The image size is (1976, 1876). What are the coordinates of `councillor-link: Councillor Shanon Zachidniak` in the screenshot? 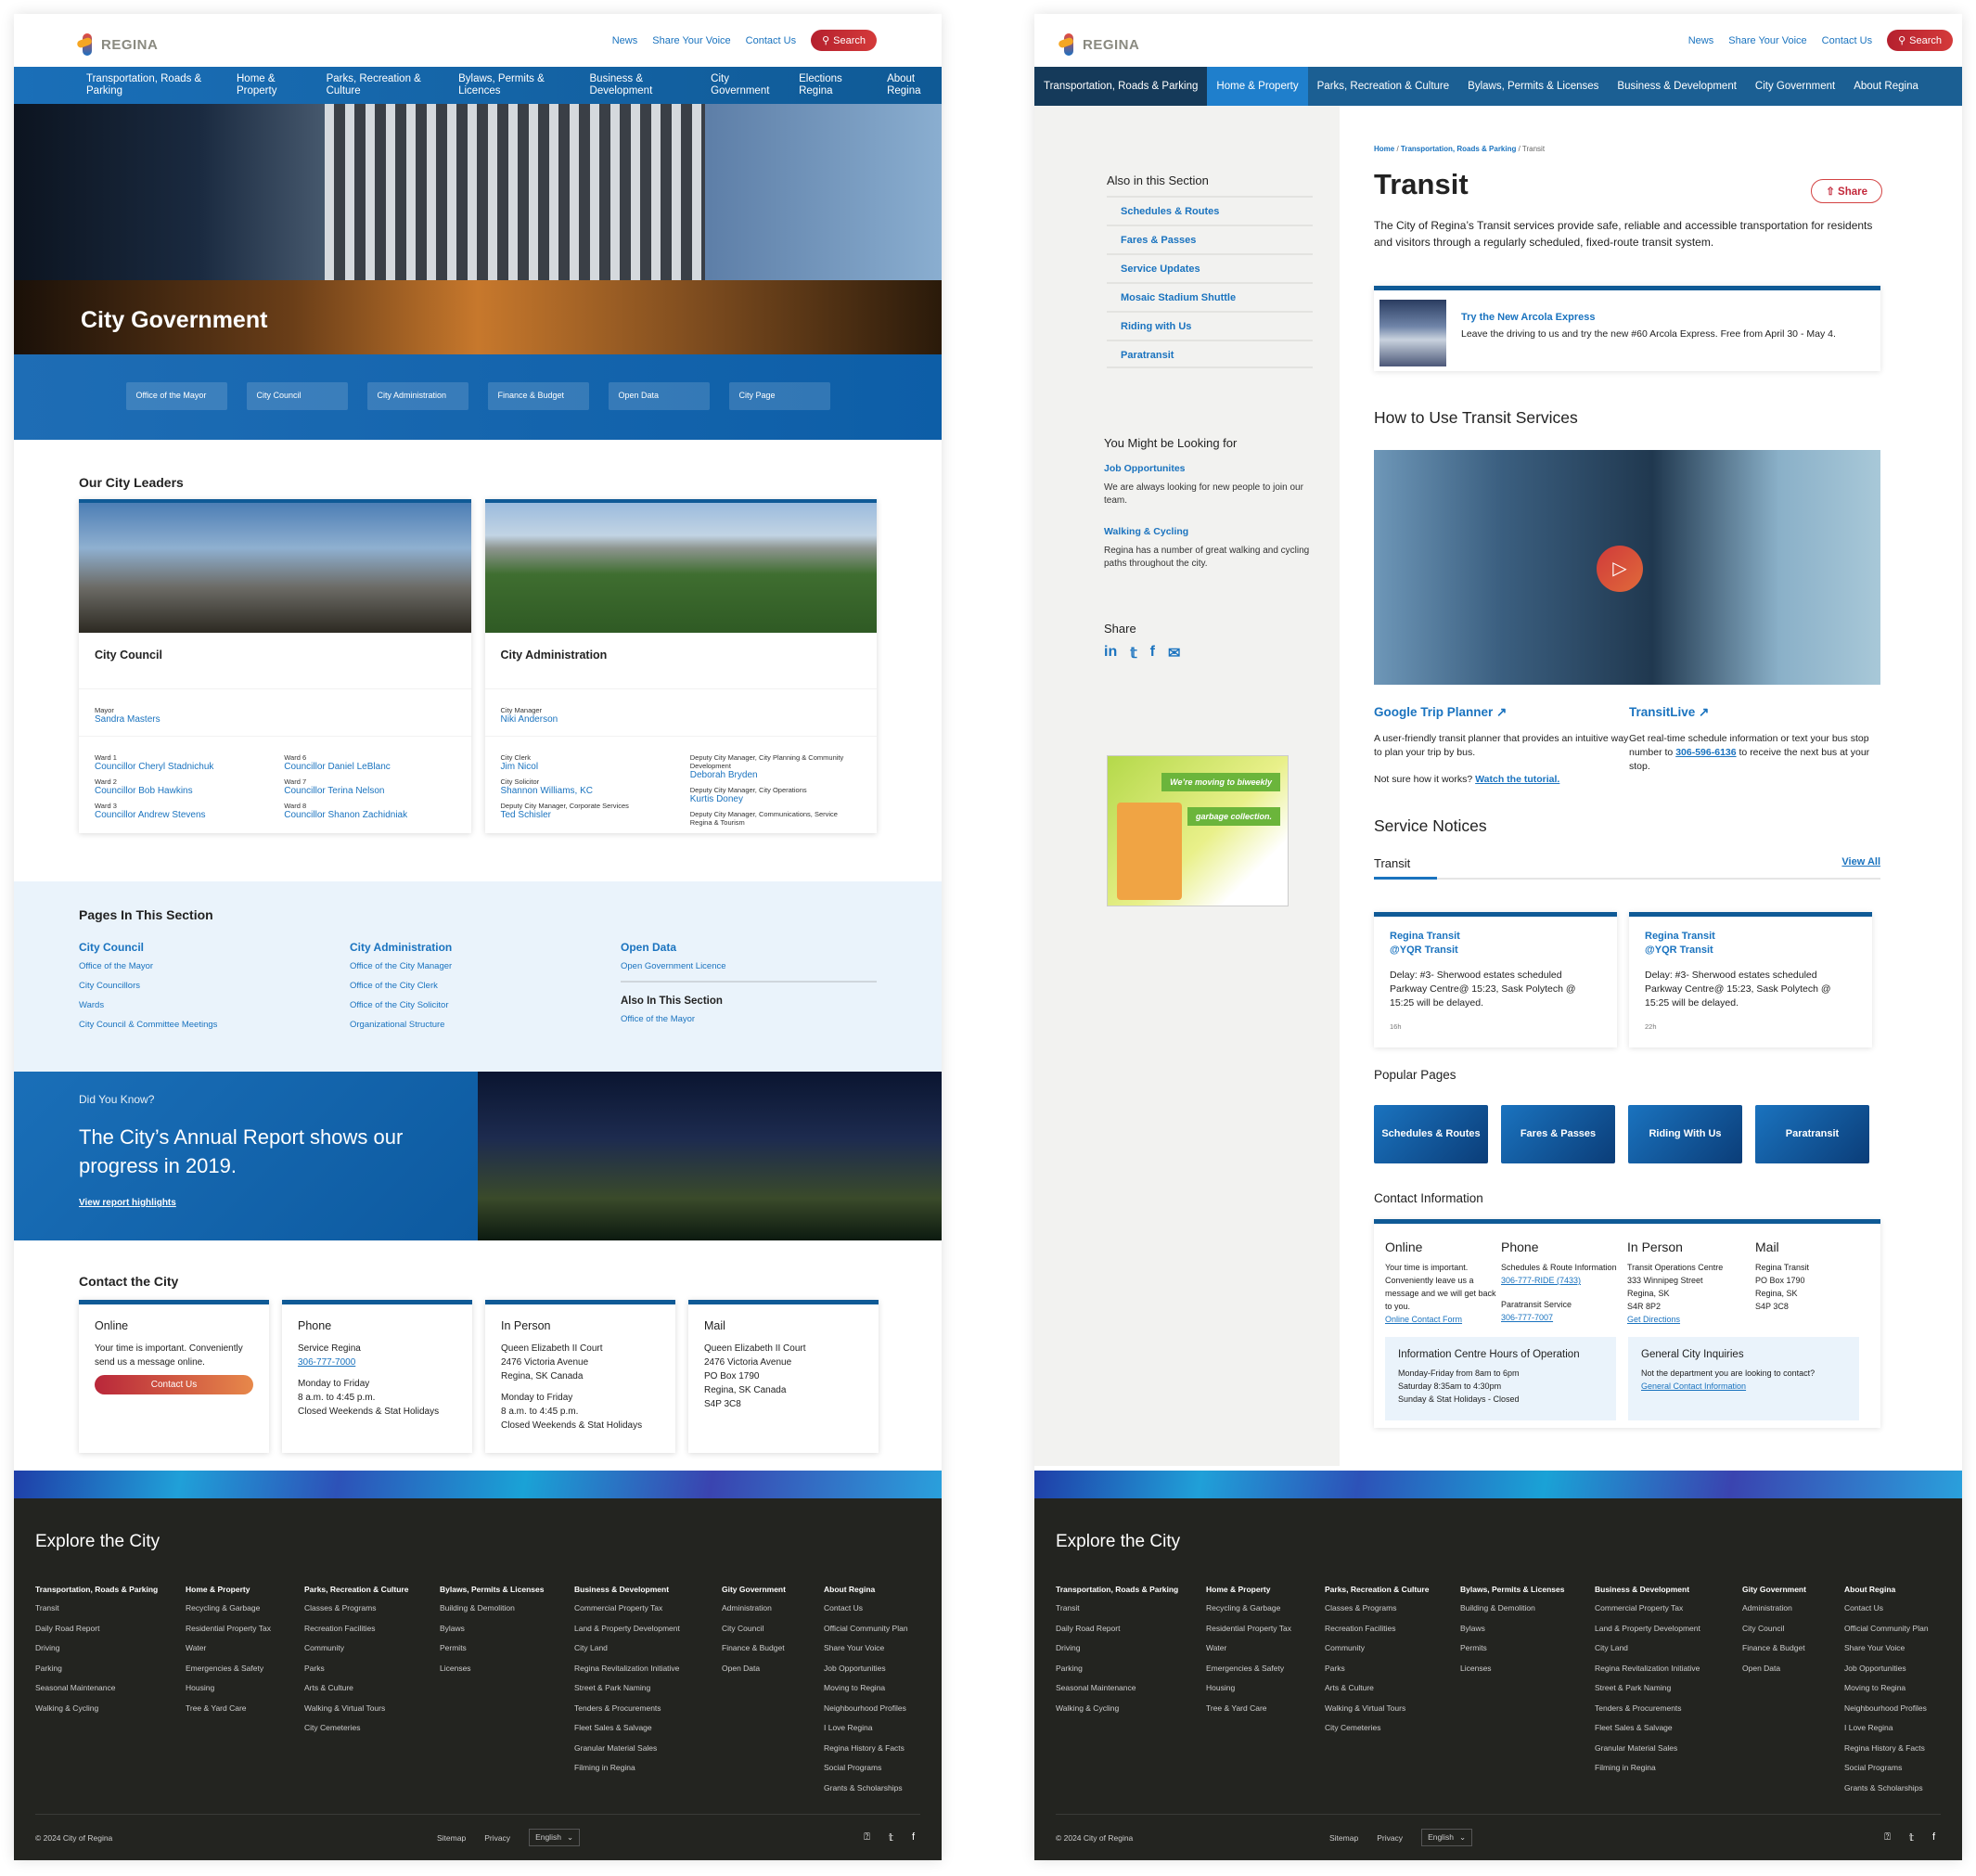 It's located at (370, 815).